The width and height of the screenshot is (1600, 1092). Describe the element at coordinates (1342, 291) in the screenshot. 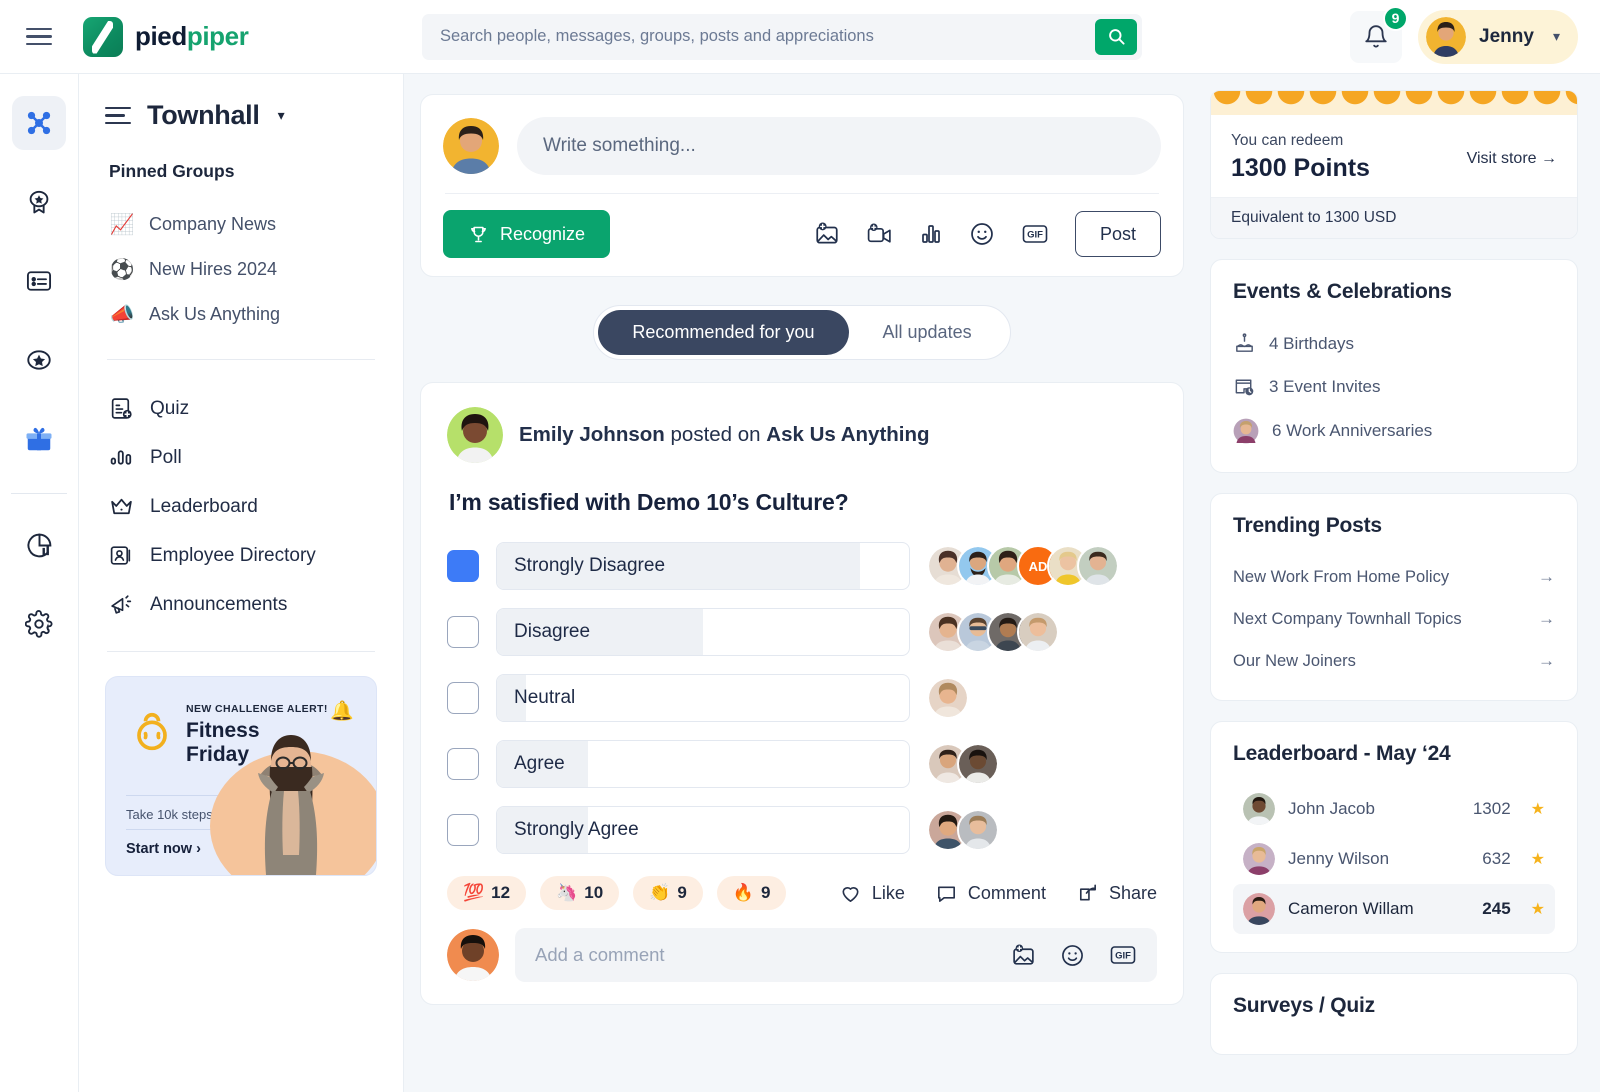

I see `events-title: Events & Celebrations` at that location.